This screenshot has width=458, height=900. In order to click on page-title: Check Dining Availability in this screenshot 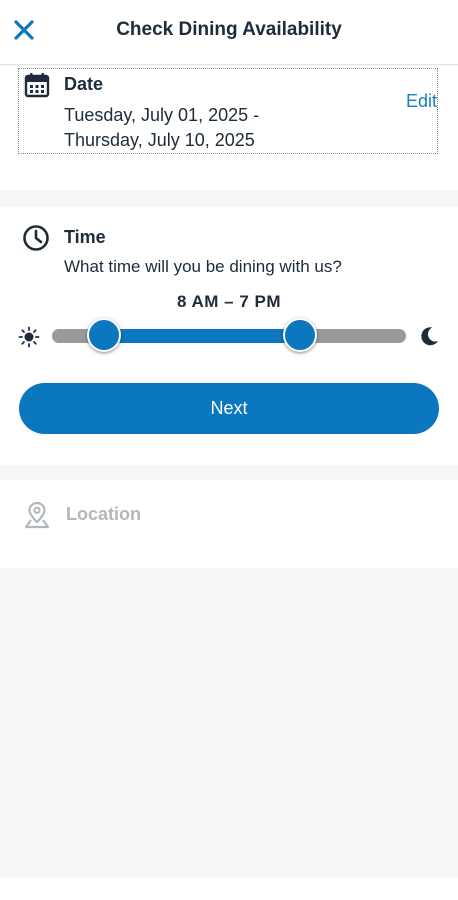, I will do `click(229, 29)`.